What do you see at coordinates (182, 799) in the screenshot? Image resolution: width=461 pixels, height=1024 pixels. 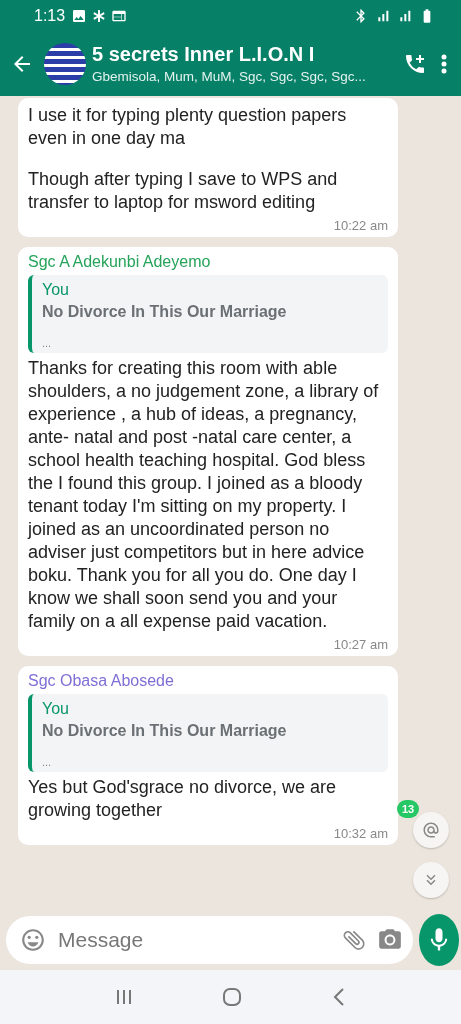 I see `message-text: Yes but God'sgrace no divorce, we are growing together` at bounding box center [182, 799].